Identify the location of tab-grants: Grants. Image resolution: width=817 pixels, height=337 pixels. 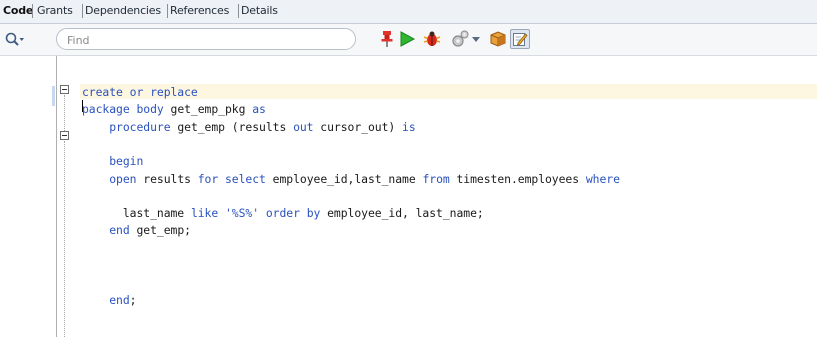
(55, 10).